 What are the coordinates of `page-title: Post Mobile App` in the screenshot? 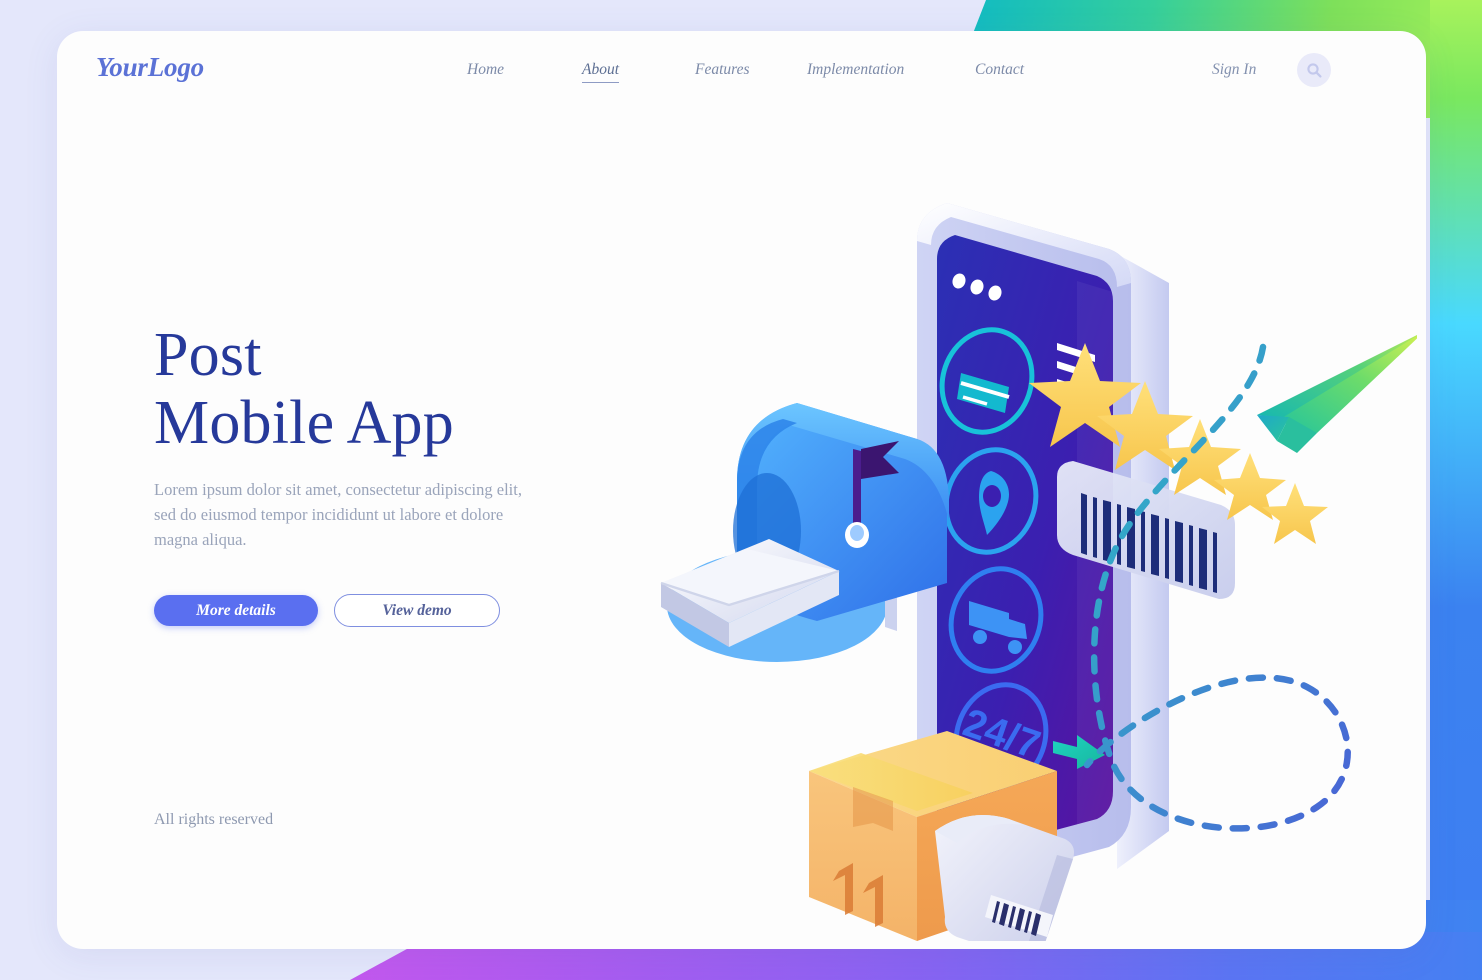 It's located at (394, 389).